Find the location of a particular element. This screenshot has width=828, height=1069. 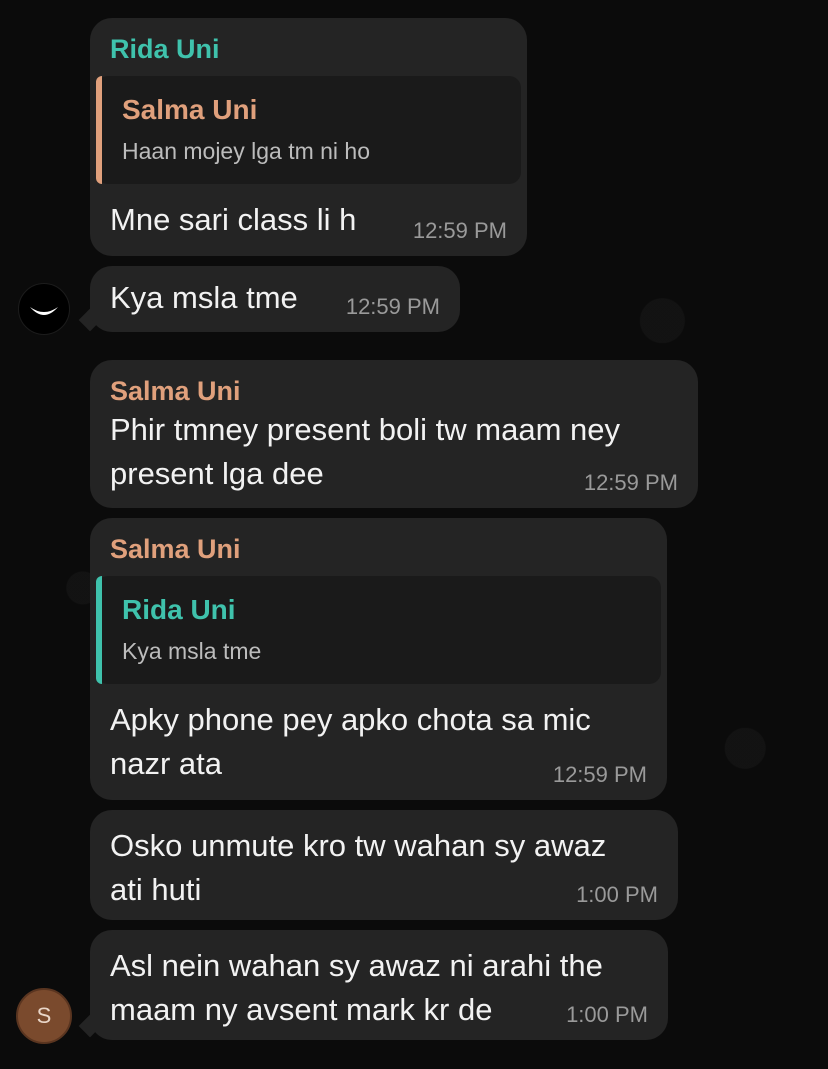

message-text-line-1: Osko unmute kro tw wahan sy awaz is located at coordinates (358, 845).